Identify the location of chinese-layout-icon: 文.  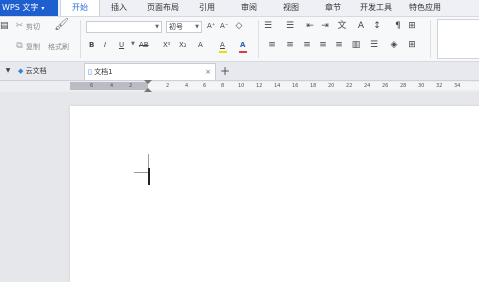
(342, 26).